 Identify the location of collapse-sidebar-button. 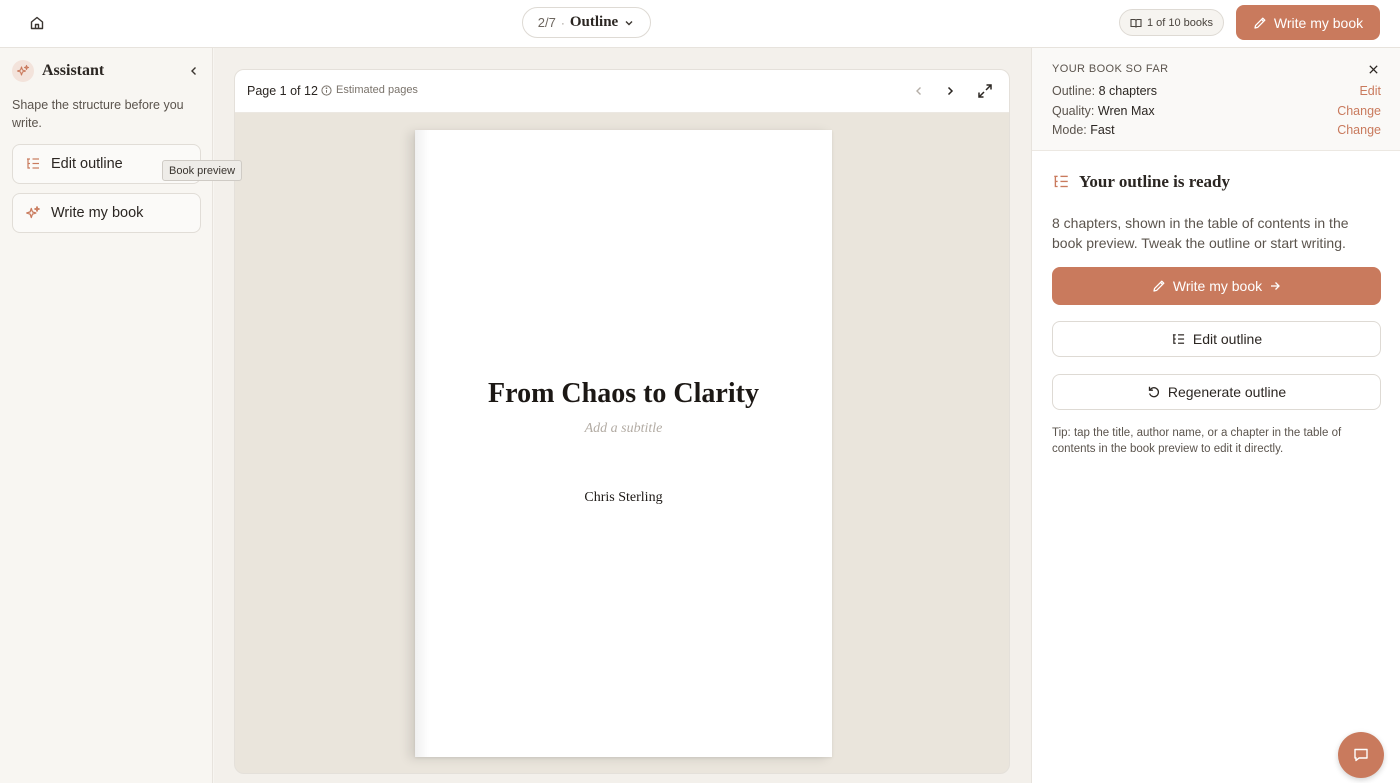
(194, 71).